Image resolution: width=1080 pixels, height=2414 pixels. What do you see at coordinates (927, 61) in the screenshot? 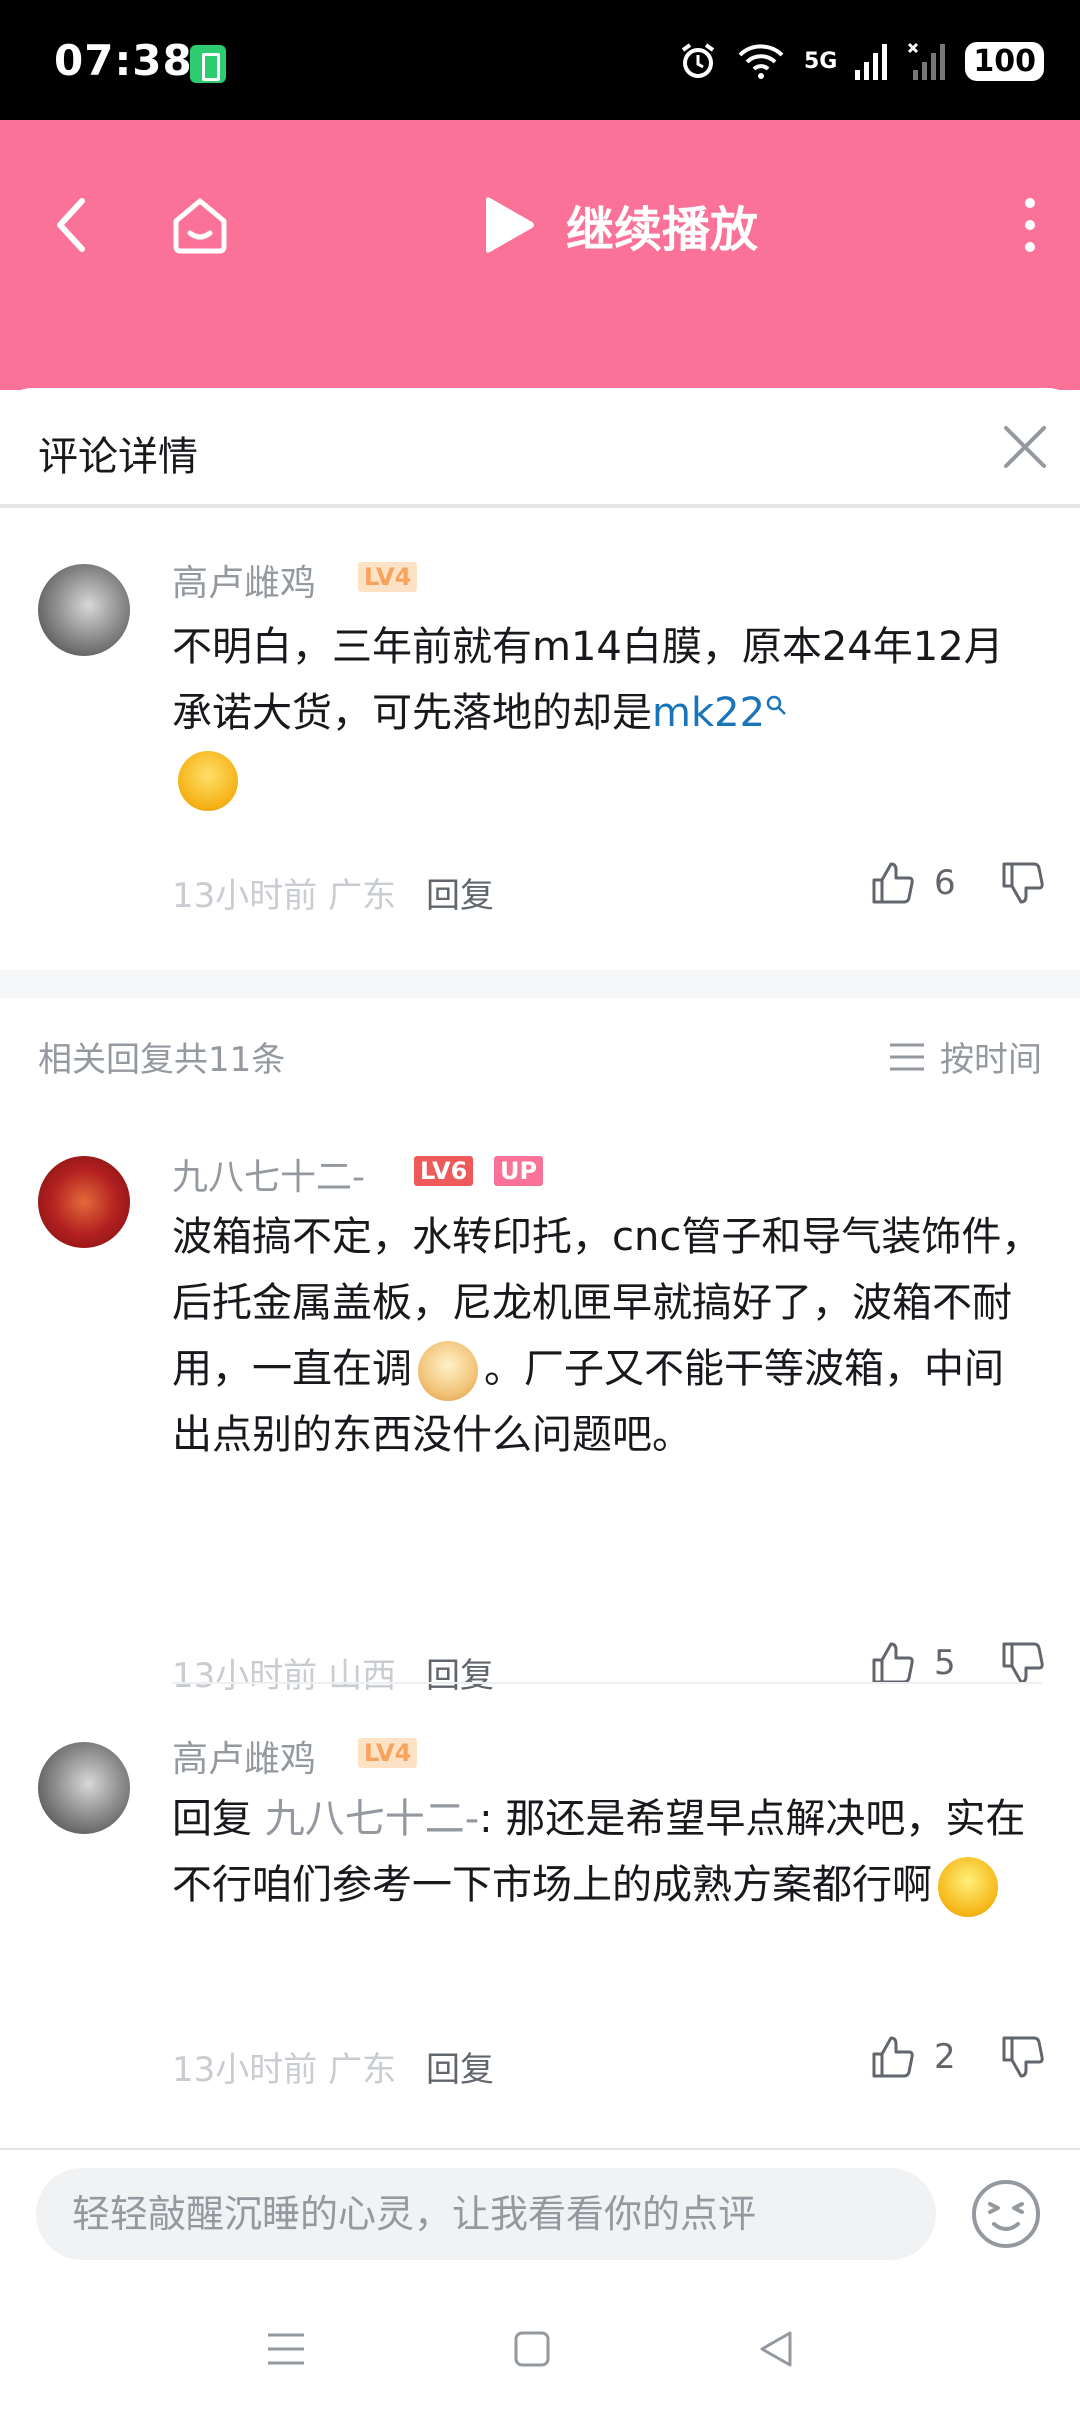
I see `signal-off-icon` at bounding box center [927, 61].